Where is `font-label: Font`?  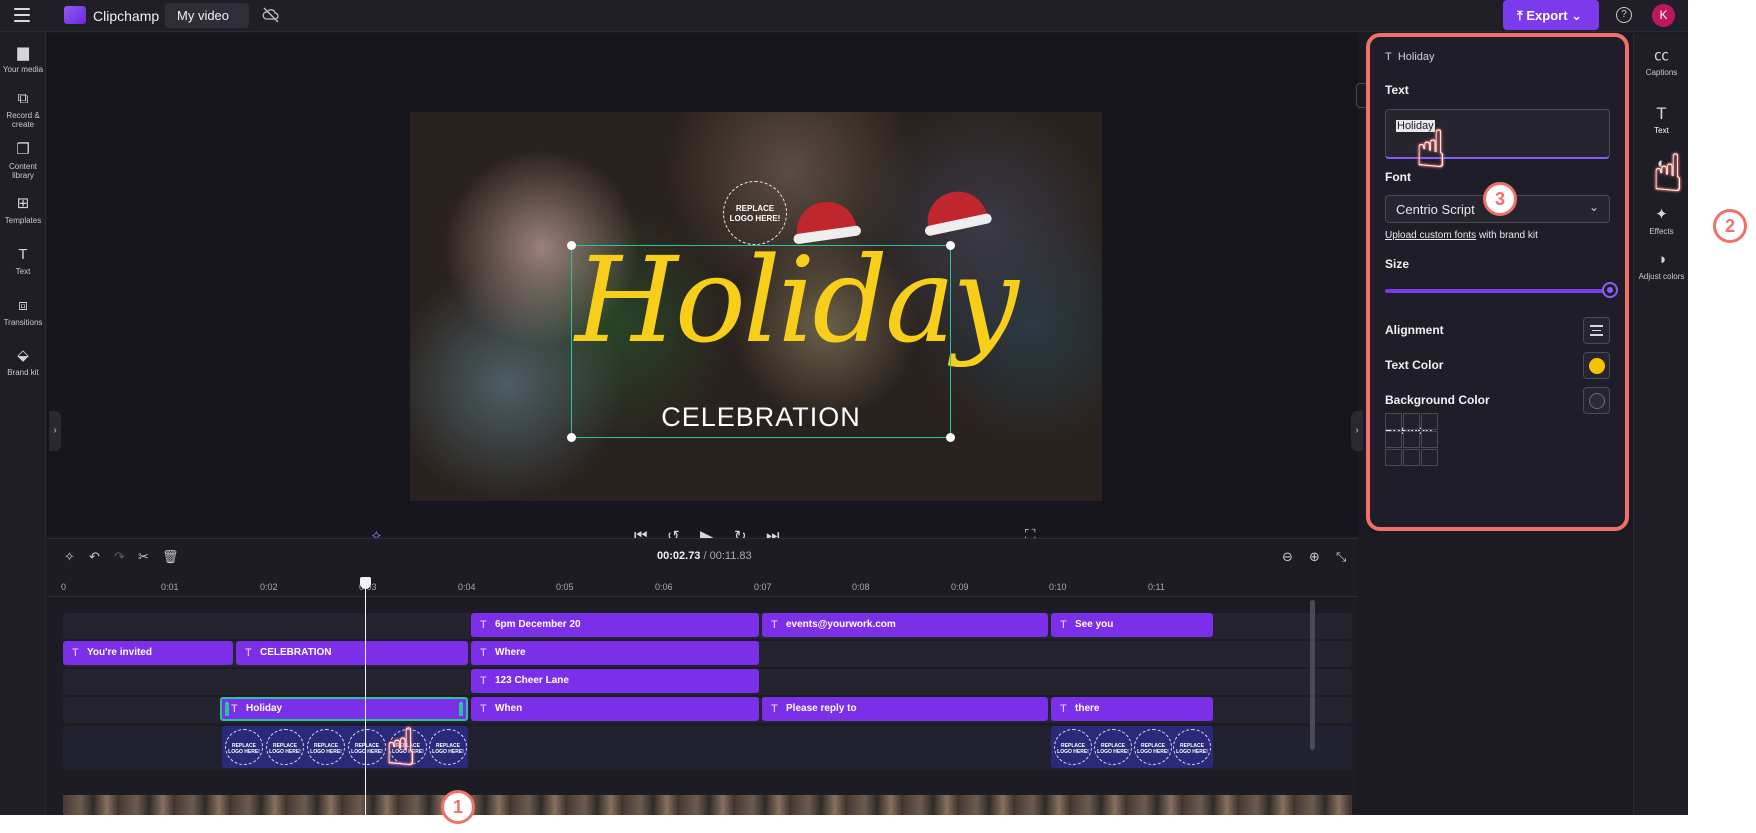
font-label: Font is located at coordinates (1398, 177).